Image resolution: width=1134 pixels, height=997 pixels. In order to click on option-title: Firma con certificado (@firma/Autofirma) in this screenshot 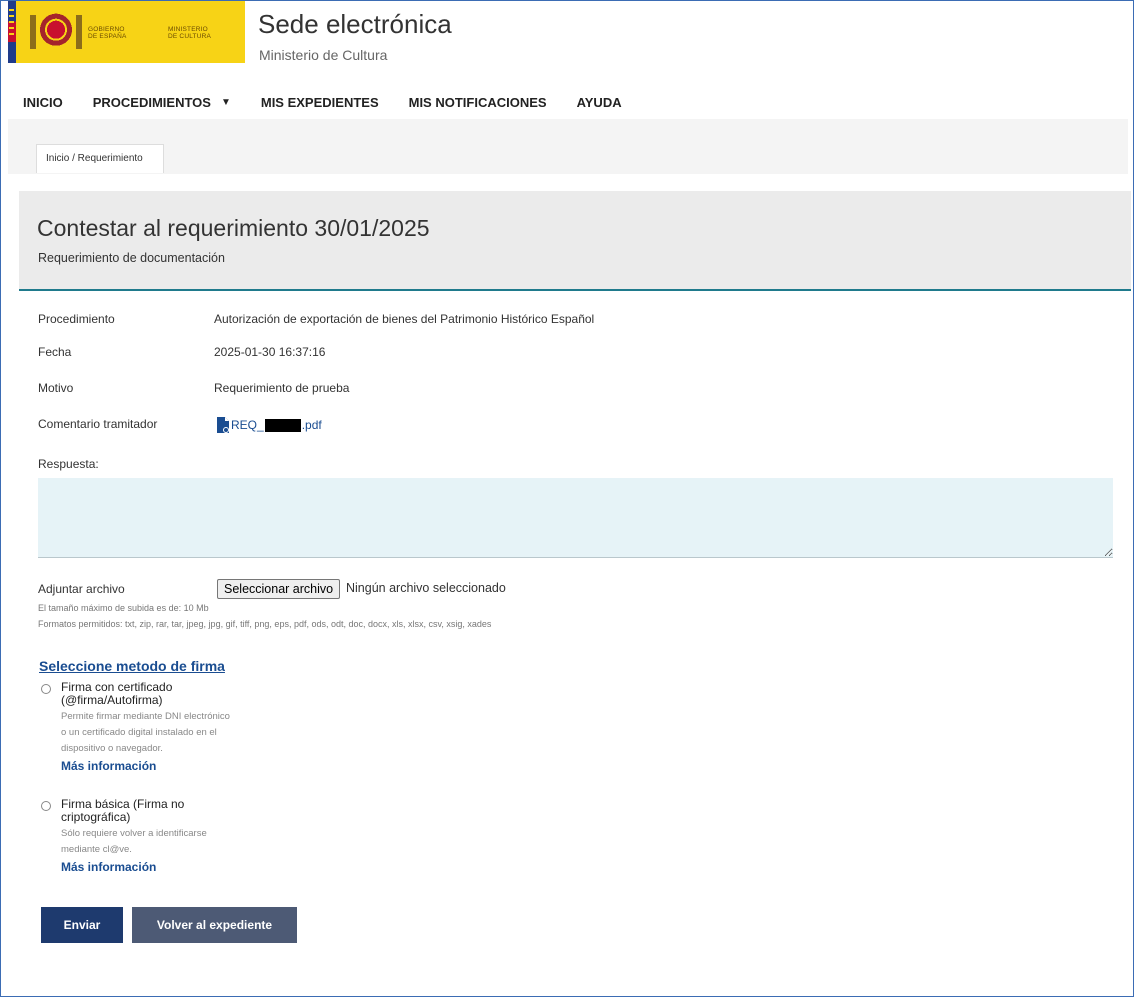, I will do `click(117, 693)`.